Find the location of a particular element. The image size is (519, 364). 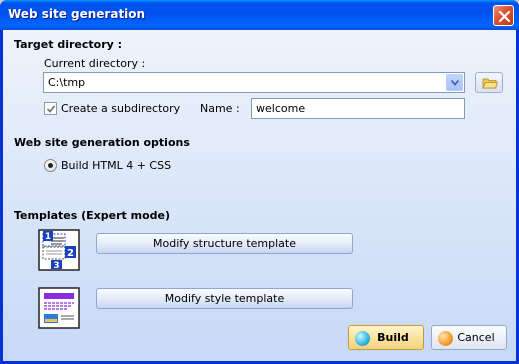

cancel-button: Cancel is located at coordinates (469, 337).